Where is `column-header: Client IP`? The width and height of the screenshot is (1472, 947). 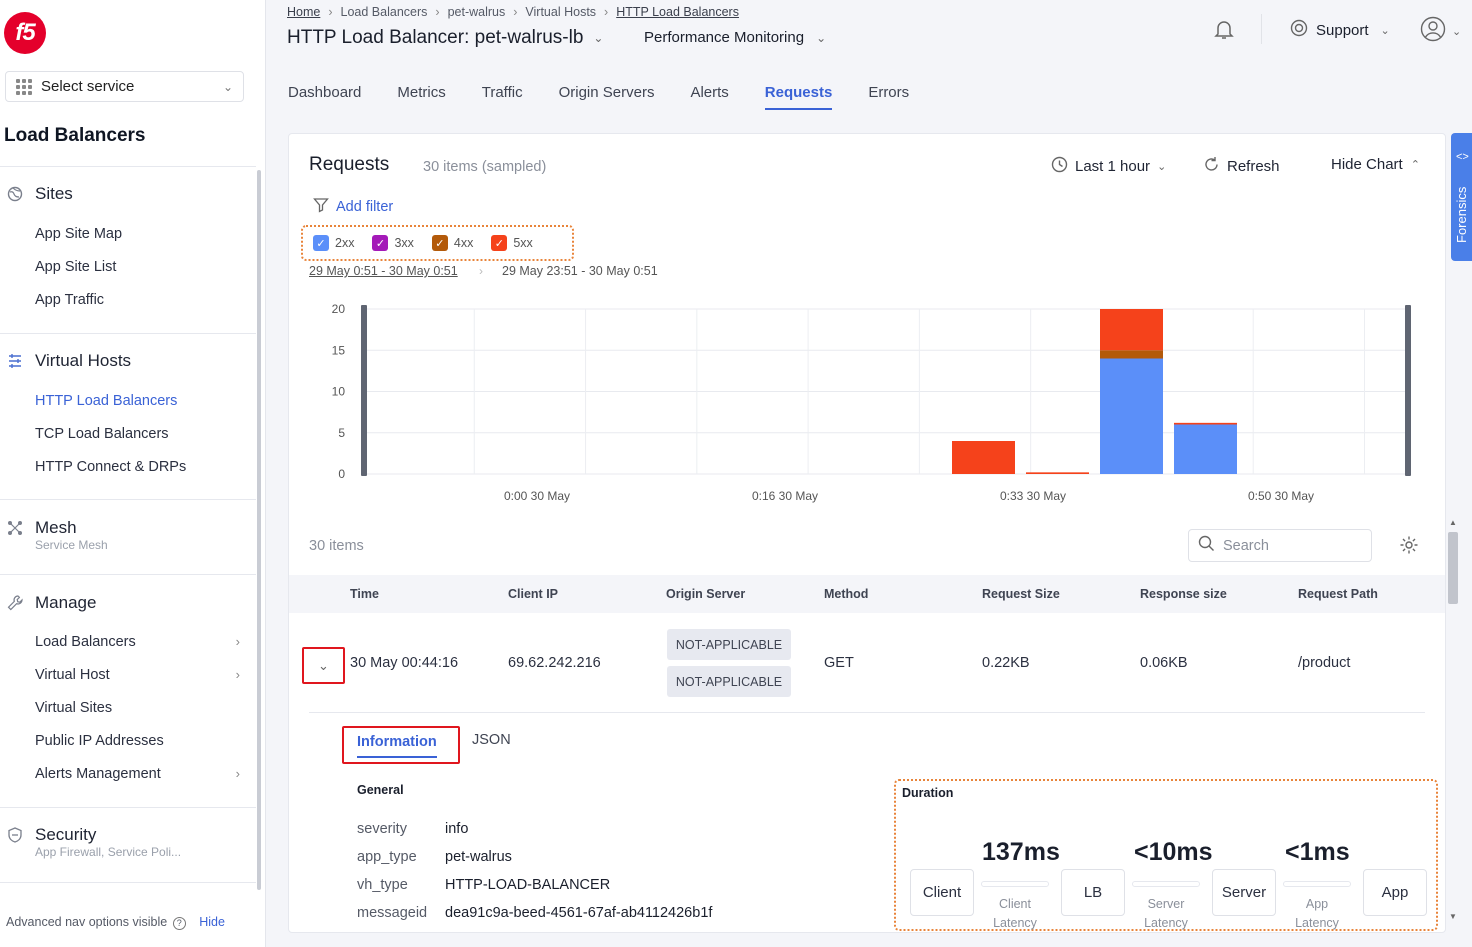
column-header: Client IP is located at coordinates (533, 594).